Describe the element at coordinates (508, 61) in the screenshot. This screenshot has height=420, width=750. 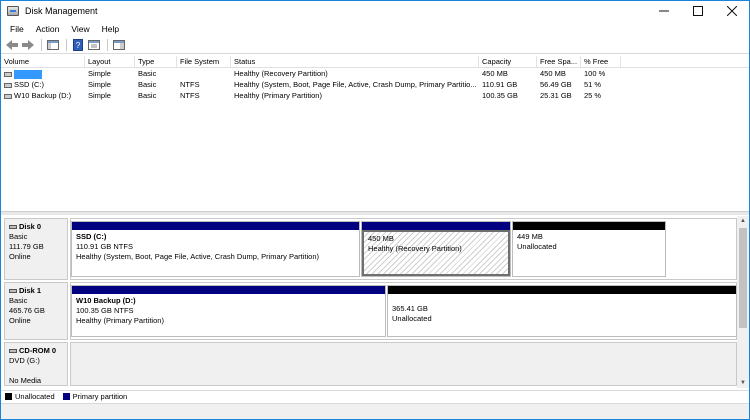
I see `column-capacity: Capacity` at that location.